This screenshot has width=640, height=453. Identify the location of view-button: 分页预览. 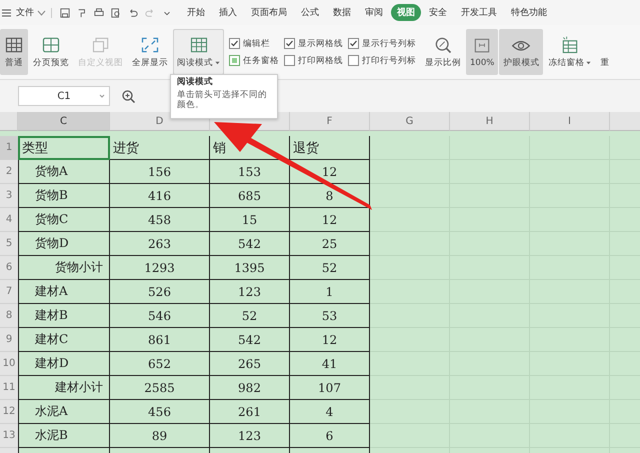
(51, 52).